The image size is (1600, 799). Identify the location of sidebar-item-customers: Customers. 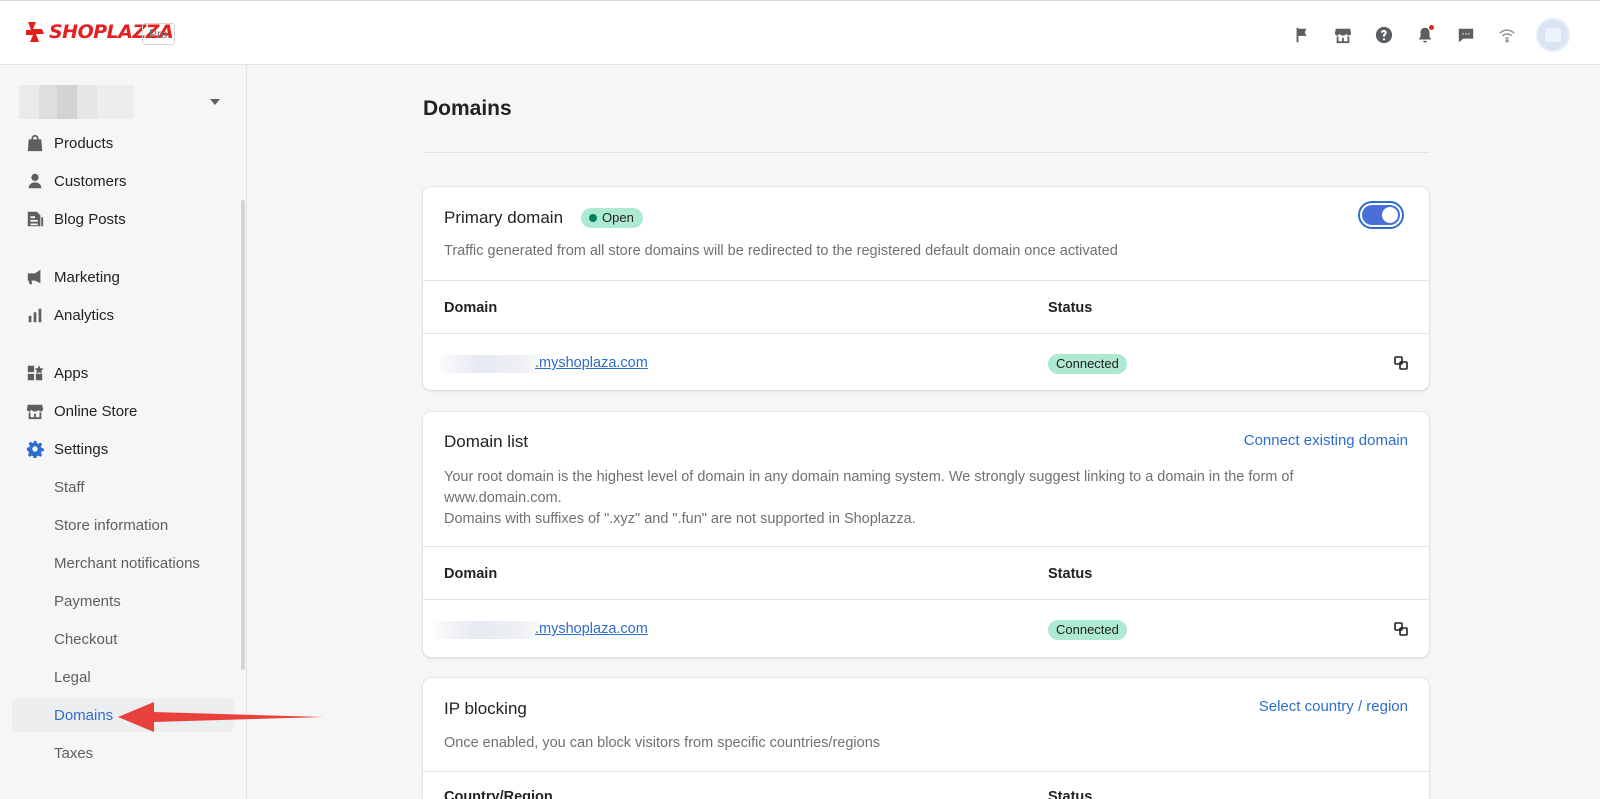
(123, 181).